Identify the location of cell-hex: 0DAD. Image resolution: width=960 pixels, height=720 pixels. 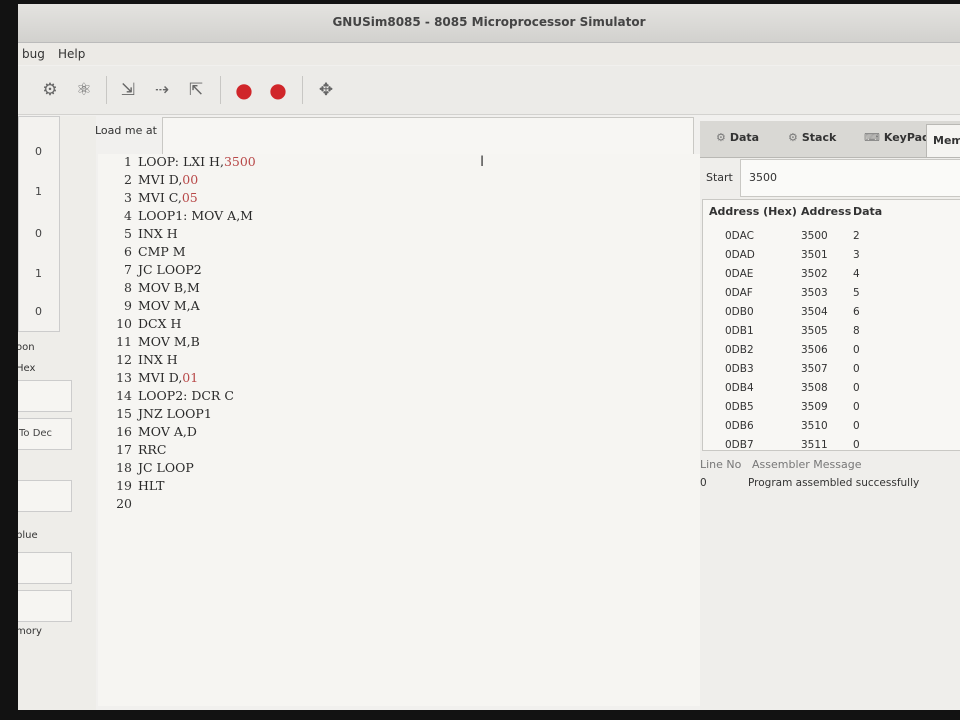
(740, 255).